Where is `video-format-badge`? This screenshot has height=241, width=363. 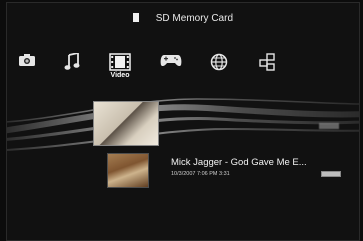 video-format-badge is located at coordinates (331, 174).